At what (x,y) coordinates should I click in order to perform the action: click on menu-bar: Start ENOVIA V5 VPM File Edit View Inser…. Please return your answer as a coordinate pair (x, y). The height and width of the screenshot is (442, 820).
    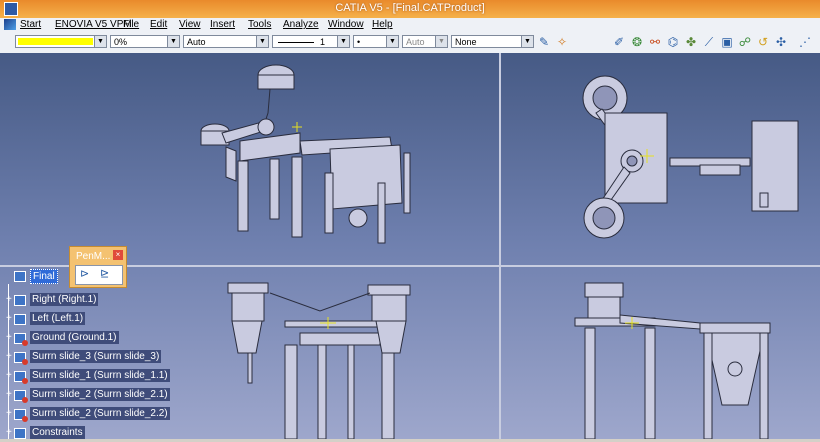
    Looking at the image, I should click on (410, 25).